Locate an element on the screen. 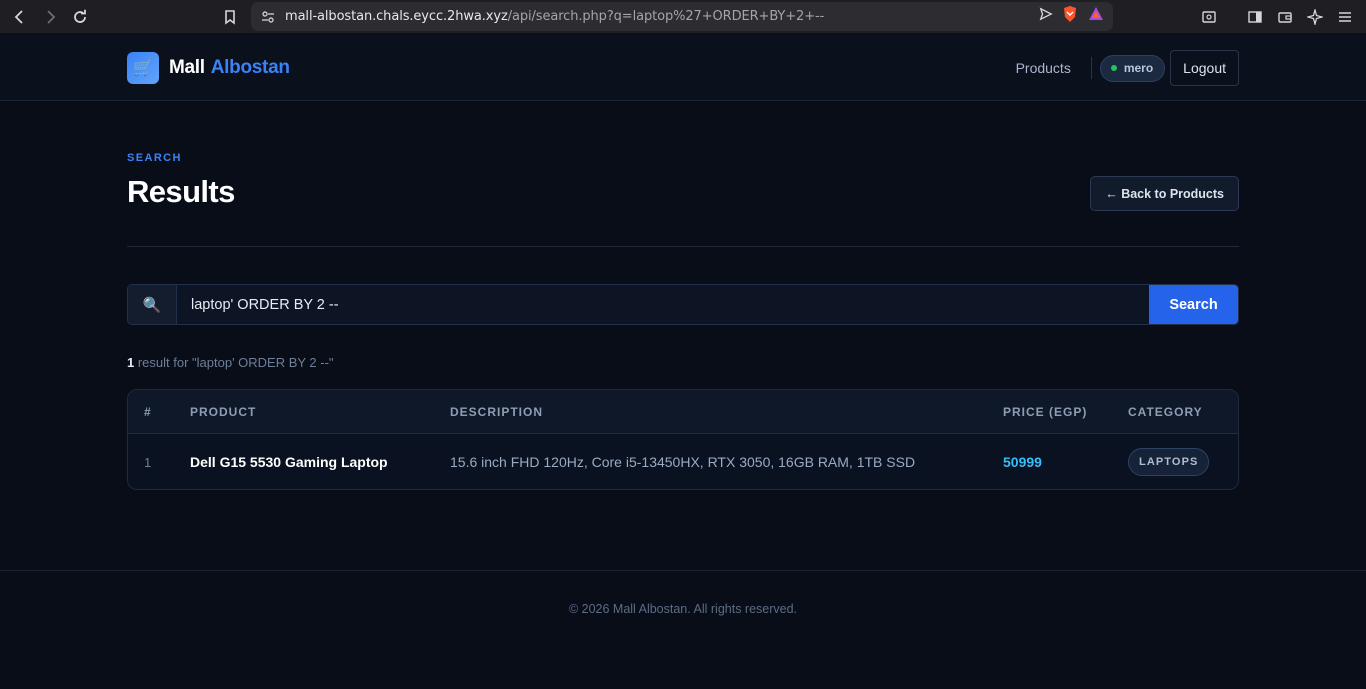 The width and height of the screenshot is (1366, 689). sidebar-icon is located at coordinates (1255, 17).